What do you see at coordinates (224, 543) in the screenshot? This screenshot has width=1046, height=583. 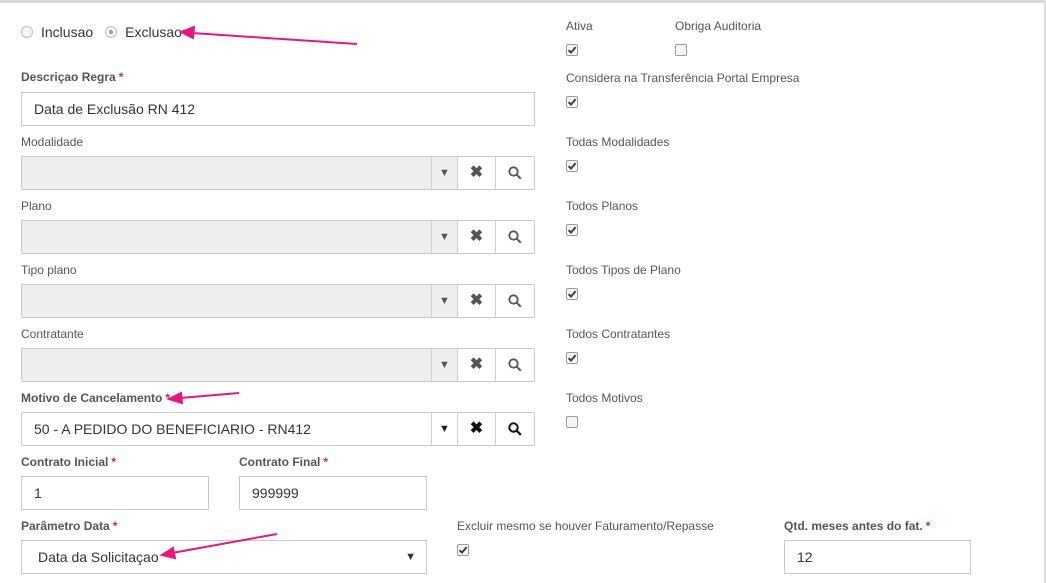 I see `annotation-arrow-parametro` at bounding box center [224, 543].